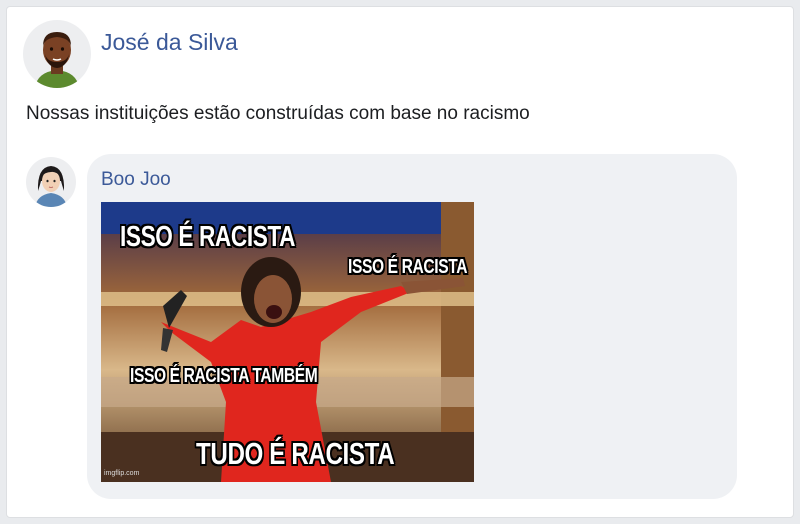 The image size is (800, 524). What do you see at coordinates (136, 180) in the screenshot?
I see `comment-author-name: Boo Joo` at bounding box center [136, 180].